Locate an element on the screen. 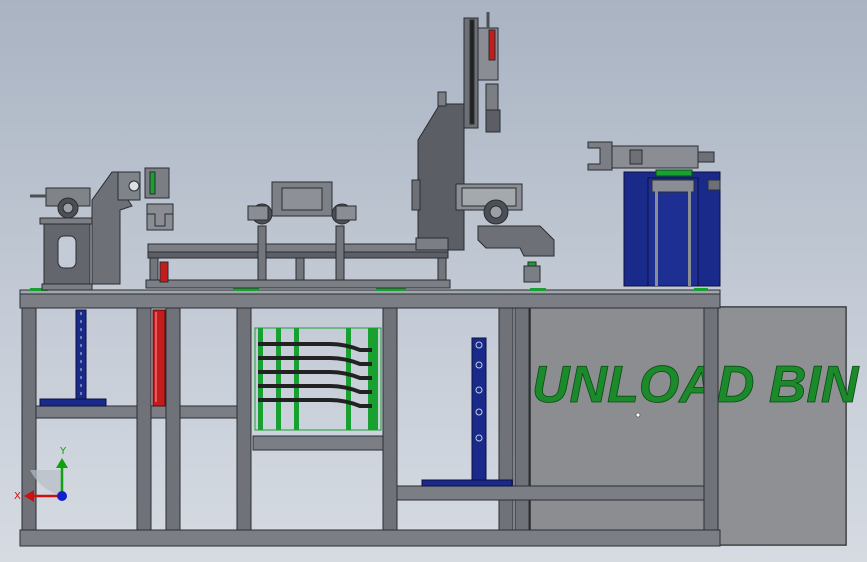 The image size is (867, 562). axis-y-label: Y is located at coordinates (63, 451).